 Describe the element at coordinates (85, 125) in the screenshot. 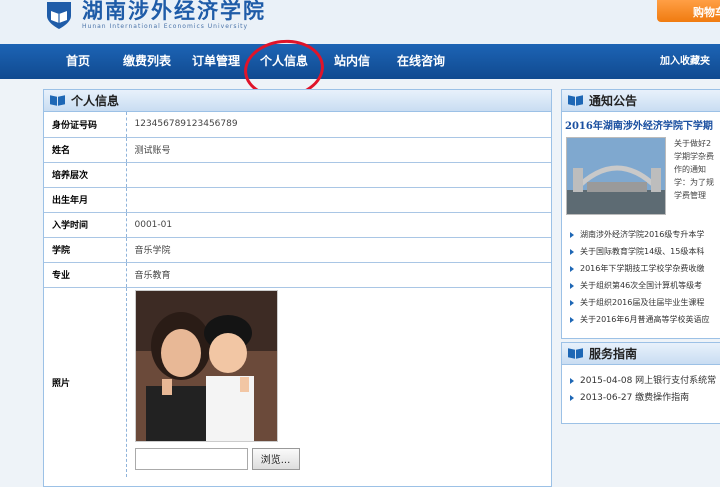

I see `row-label-id-number: 身份证号码` at that location.